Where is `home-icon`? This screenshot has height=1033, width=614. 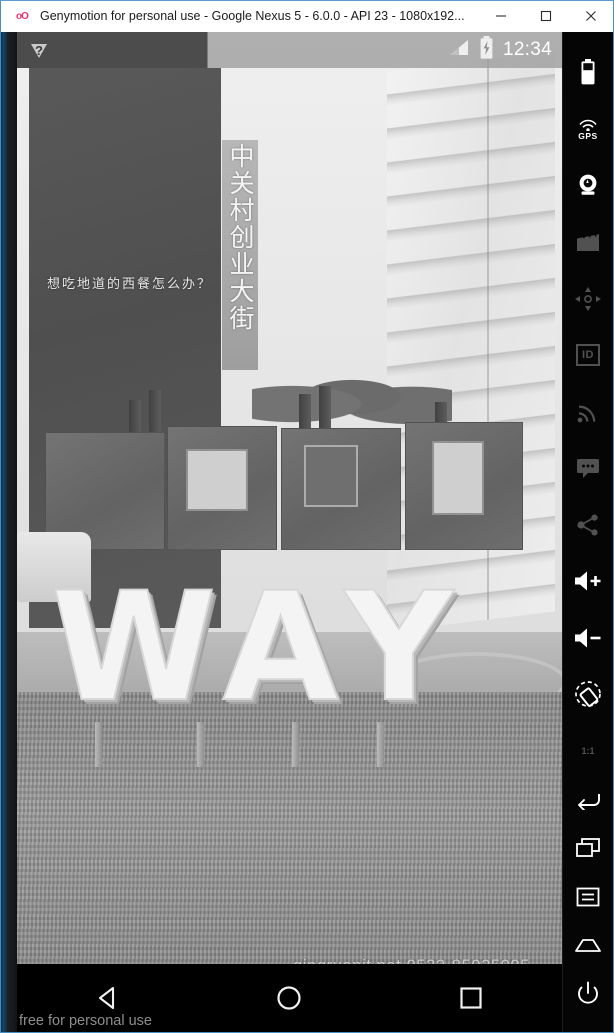
home-icon is located at coordinates (588, 946).